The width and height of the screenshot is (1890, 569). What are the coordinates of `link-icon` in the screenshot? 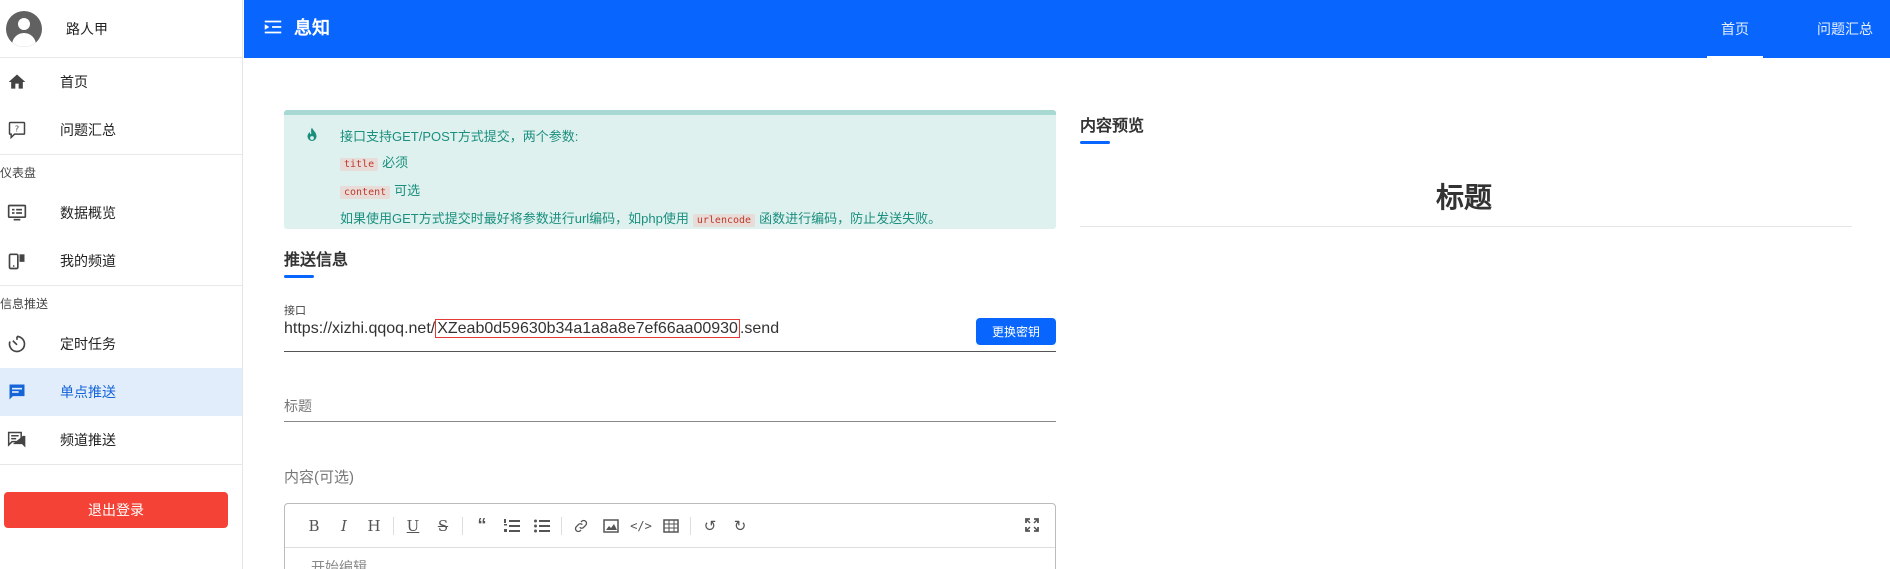 It's located at (581, 526).